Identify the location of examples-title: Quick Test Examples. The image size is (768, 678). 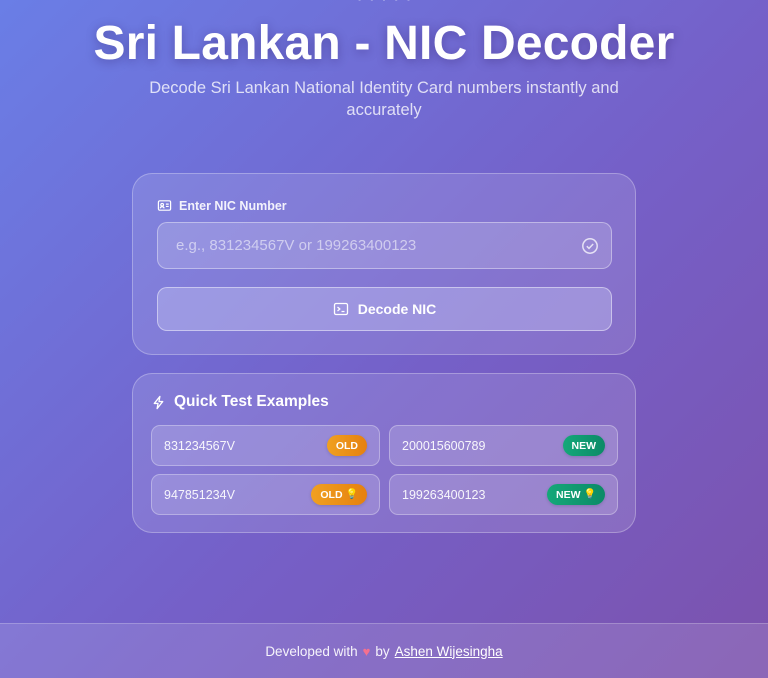
(240, 402).